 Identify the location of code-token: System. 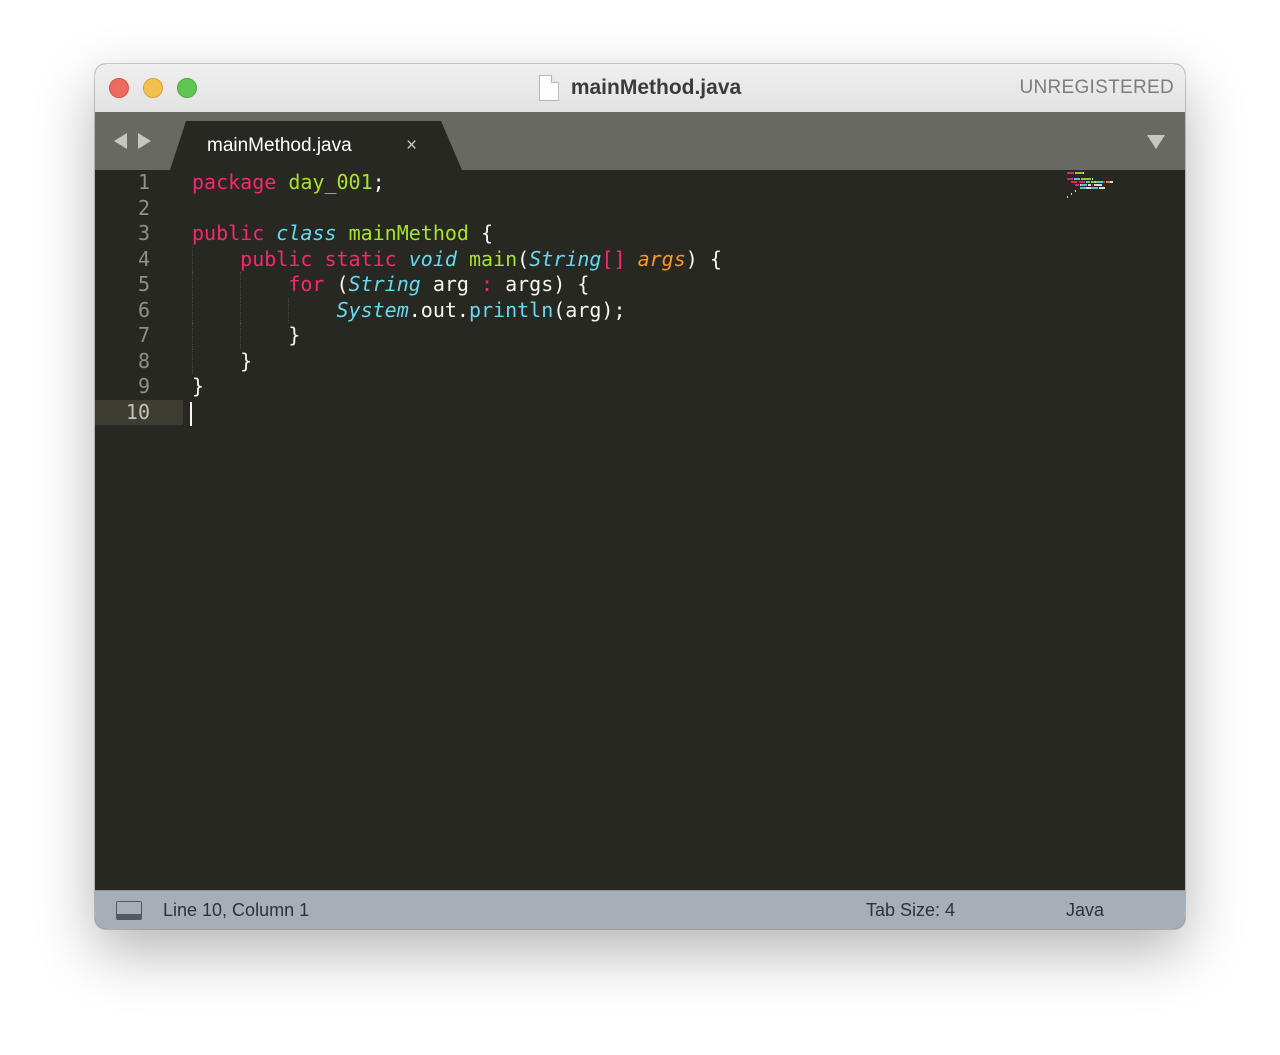
(372, 309).